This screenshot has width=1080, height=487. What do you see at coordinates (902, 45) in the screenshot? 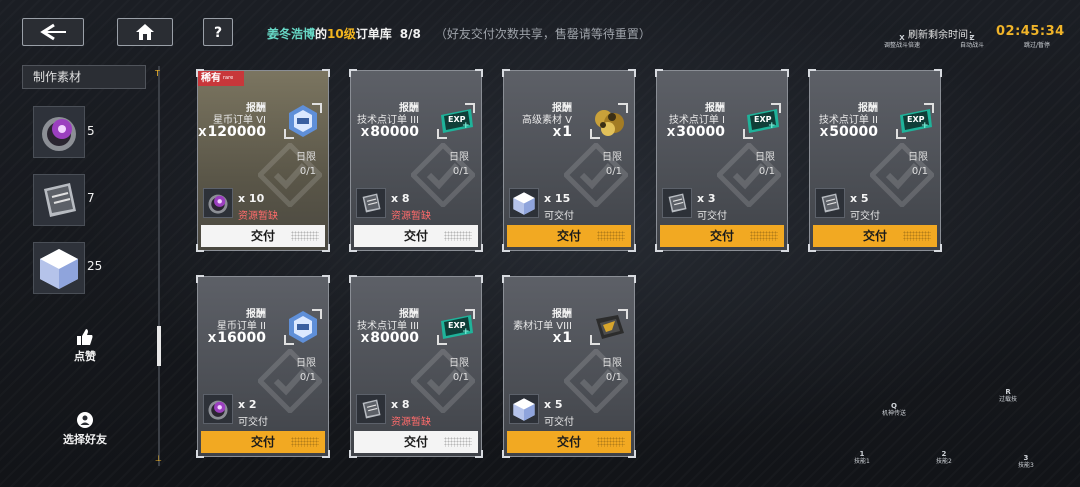
I see `hotkey-label: 调整战斗倍速` at bounding box center [902, 45].